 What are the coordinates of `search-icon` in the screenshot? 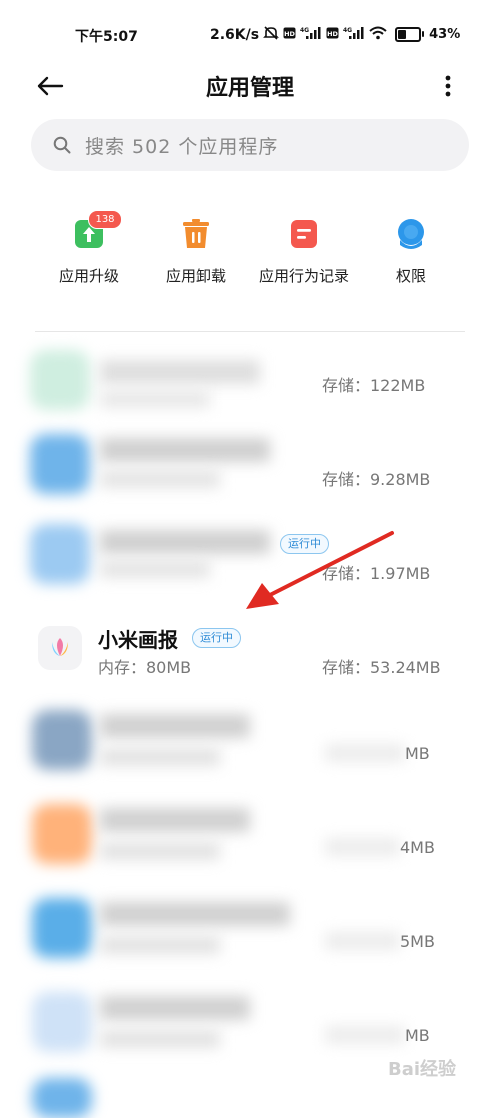 It's located at (62, 145).